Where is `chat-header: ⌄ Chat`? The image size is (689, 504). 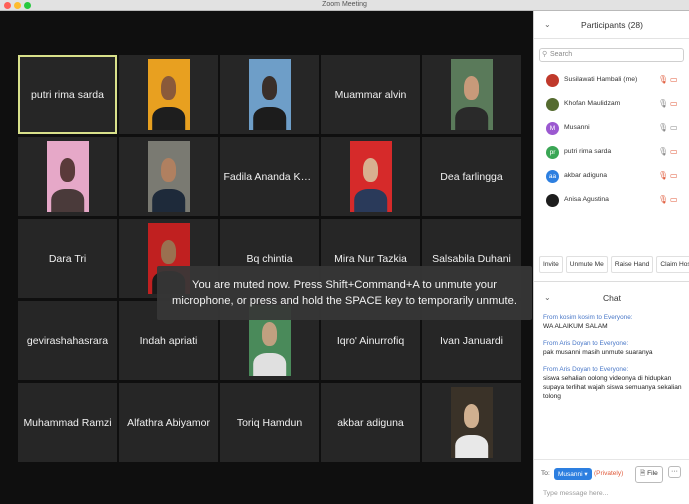
chat-header: ⌄ Chat is located at coordinates (611, 298).